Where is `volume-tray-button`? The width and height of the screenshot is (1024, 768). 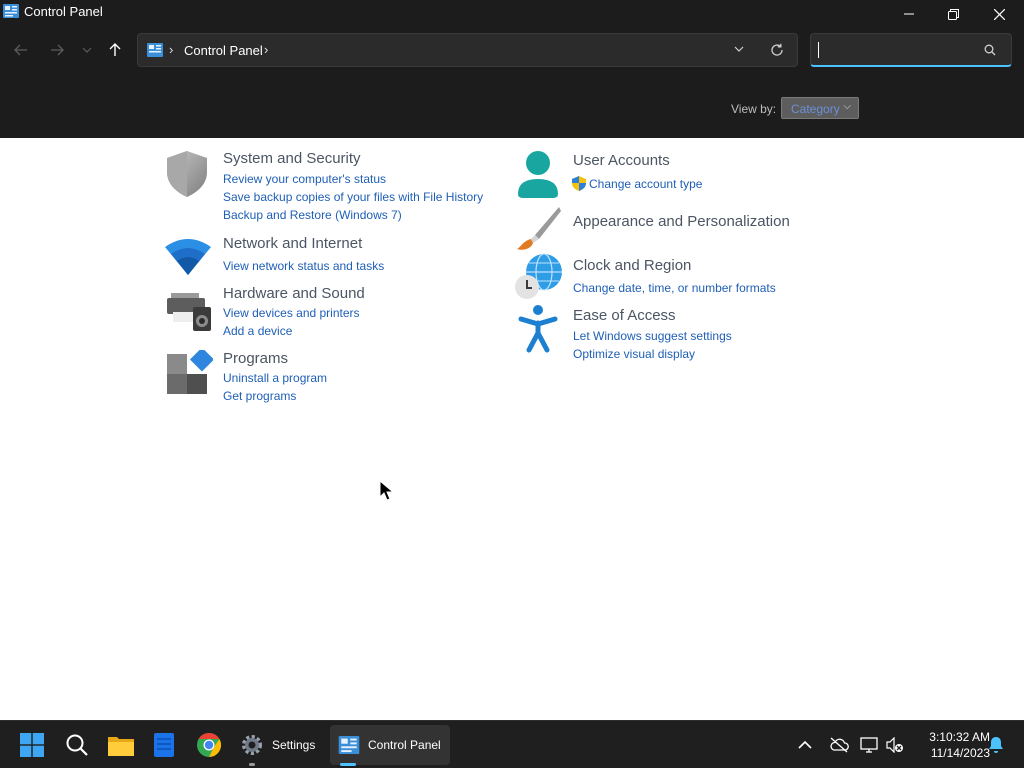
volume-tray-button is located at coordinates (895, 744).